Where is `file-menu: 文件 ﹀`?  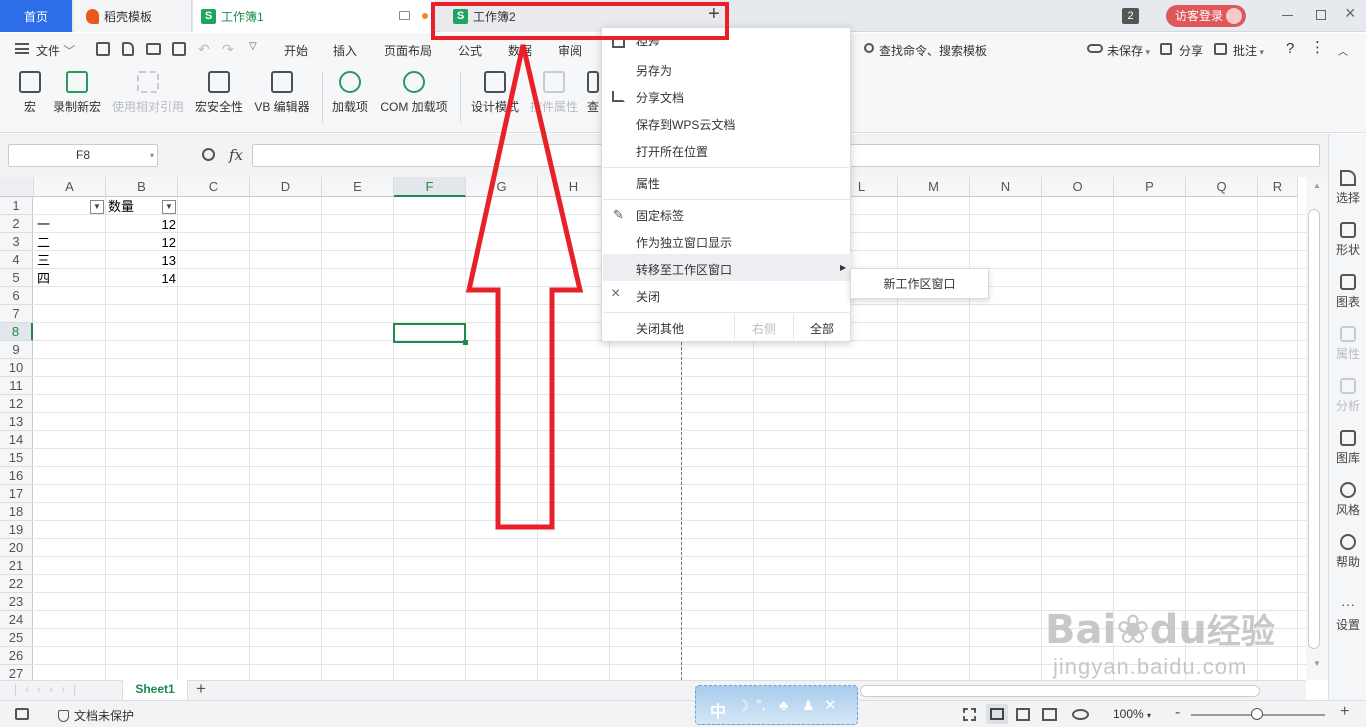 file-menu: 文件 ﹀ is located at coordinates (55, 50).